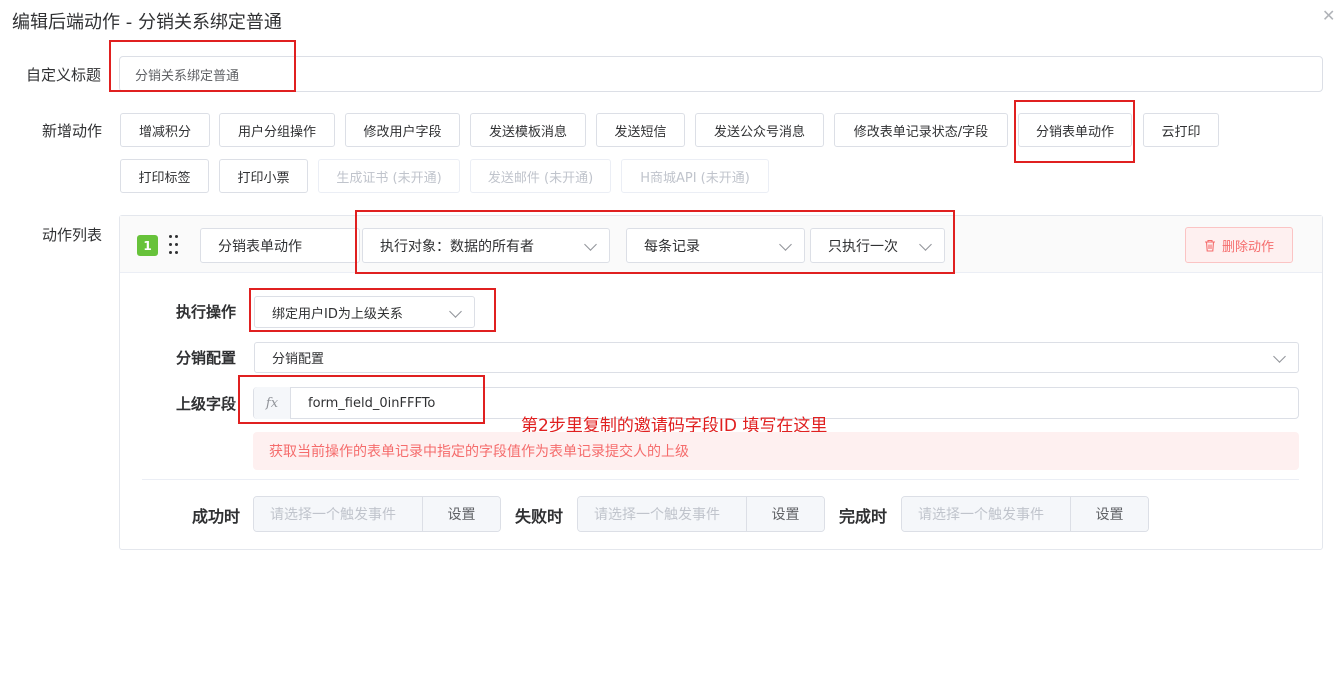 This screenshot has width=1340, height=685. What do you see at coordinates (1247, 247) in the screenshot?
I see `delete-action-label: 删除动作` at bounding box center [1247, 247].